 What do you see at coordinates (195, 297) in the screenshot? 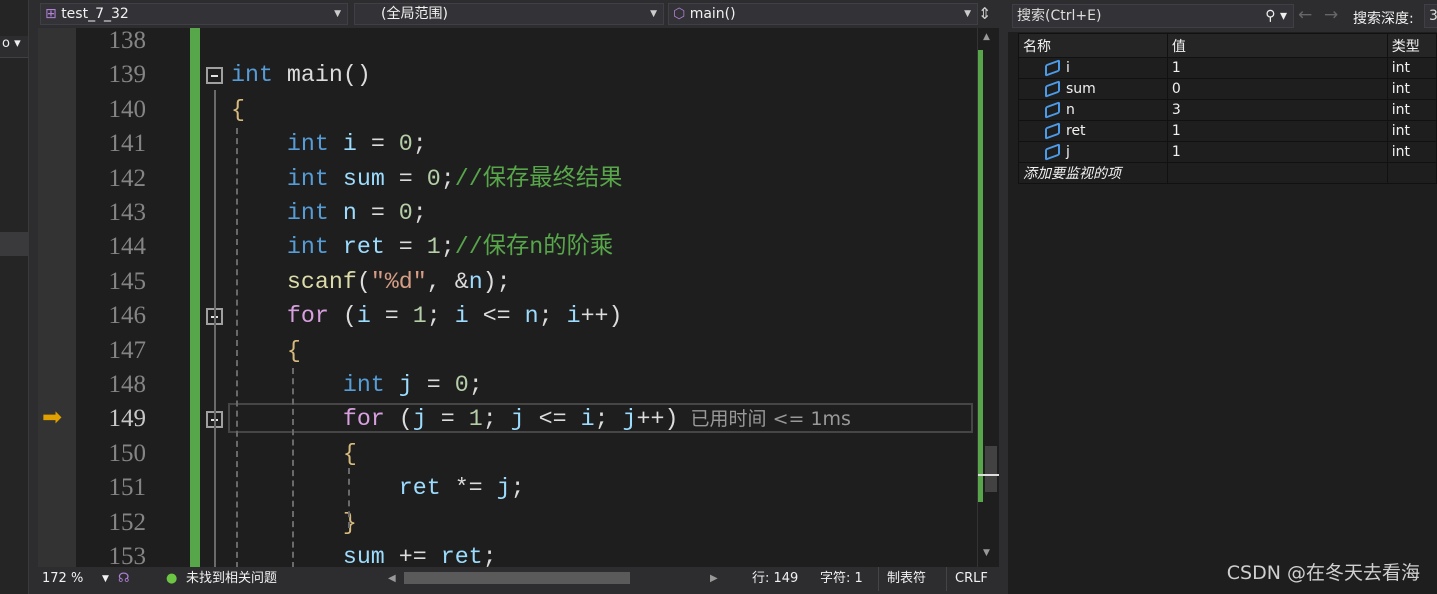
I see `change-tracking-bar` at bounding box center [195, 297].